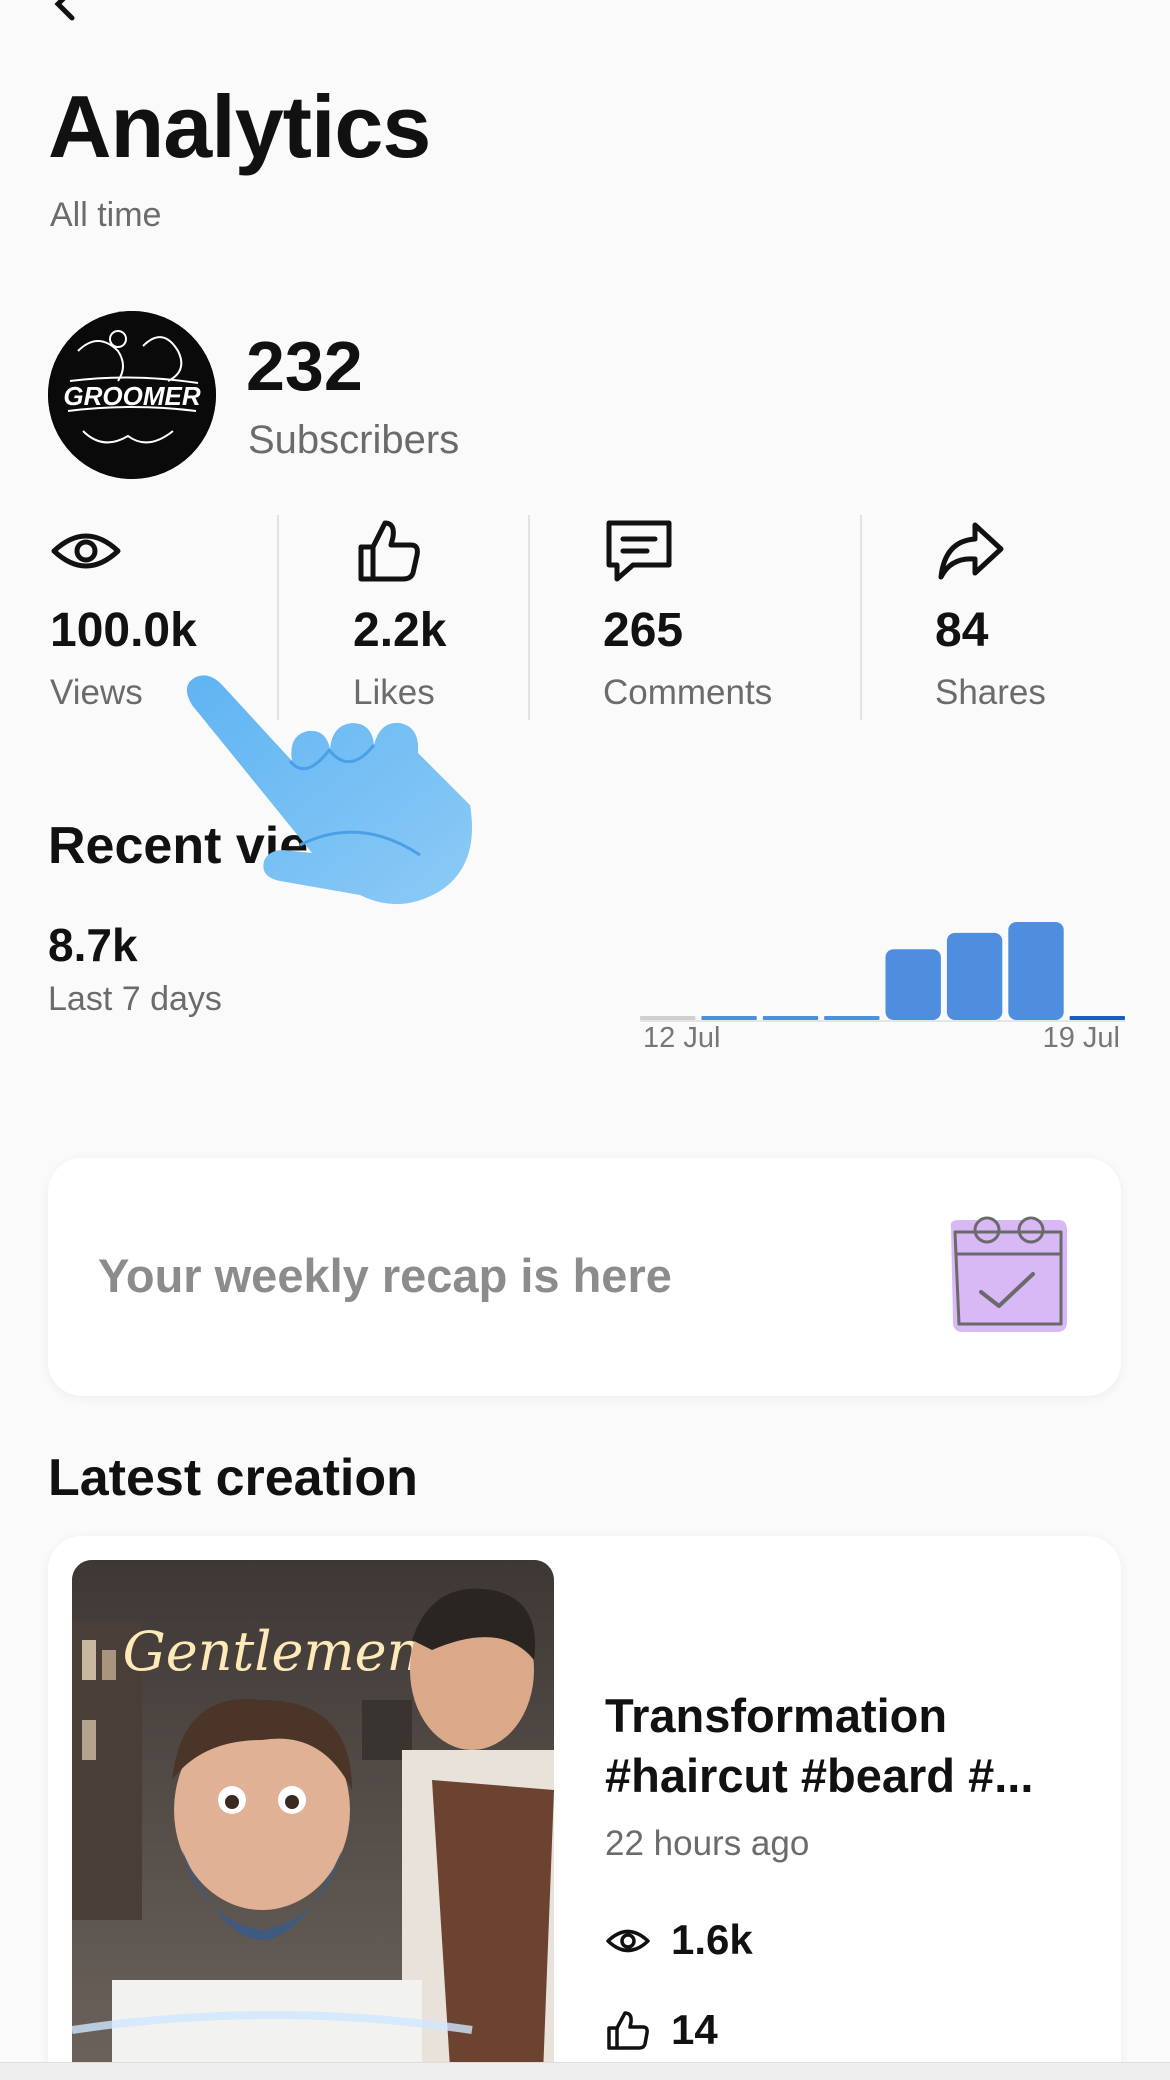 This screenshot has width=1170, height=2080. What do you see at coordinates (394, 692) in the screenshot?
I see `likes-label: Likes` at bounding box center [394, 692].